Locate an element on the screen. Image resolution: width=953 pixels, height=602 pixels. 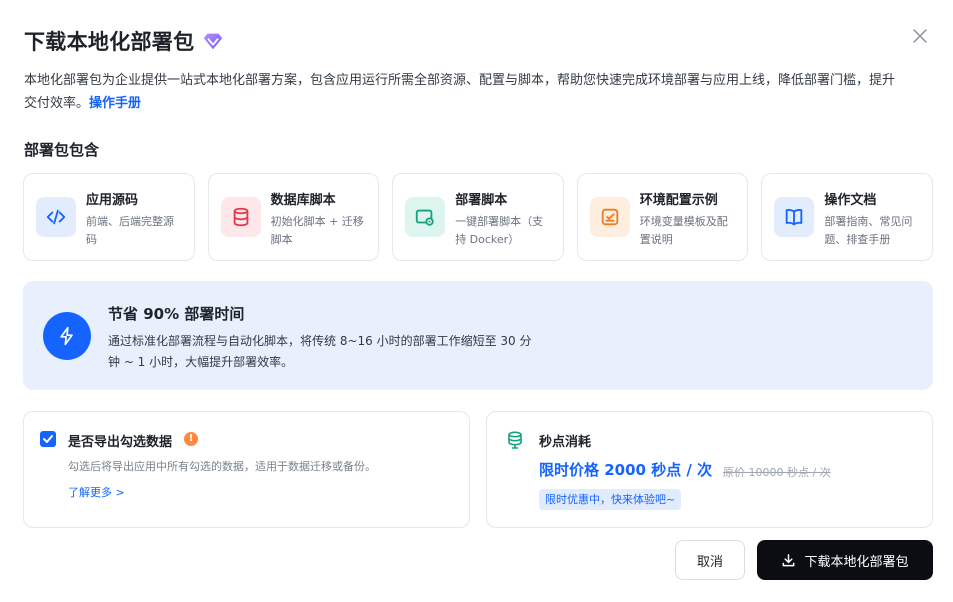
database-icon is located at coordinates (240, 217).